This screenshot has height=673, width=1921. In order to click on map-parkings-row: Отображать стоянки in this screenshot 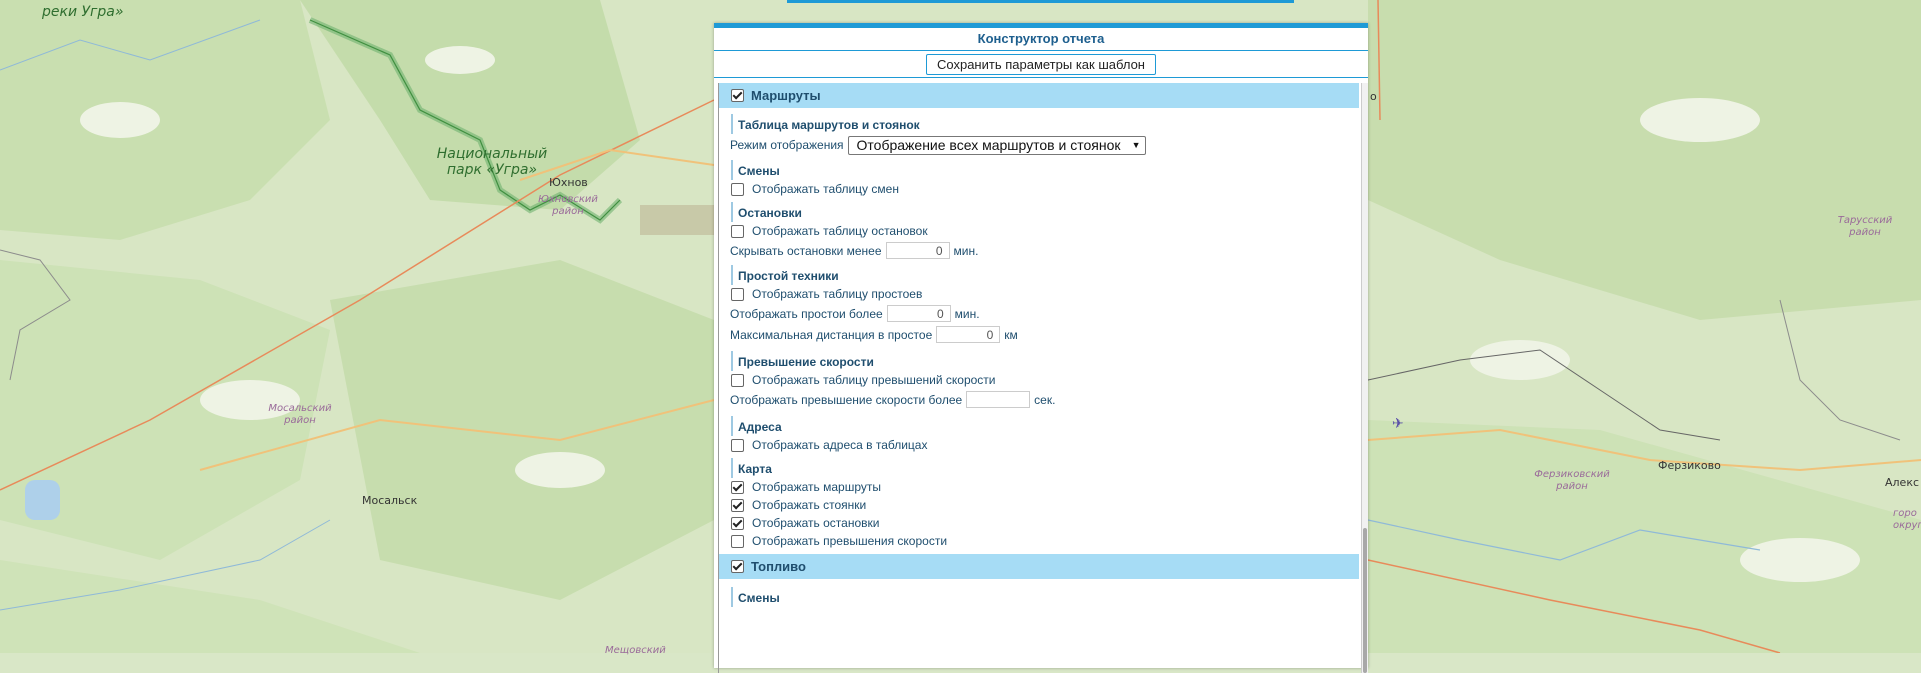, I will do `click(1039, 505)`.